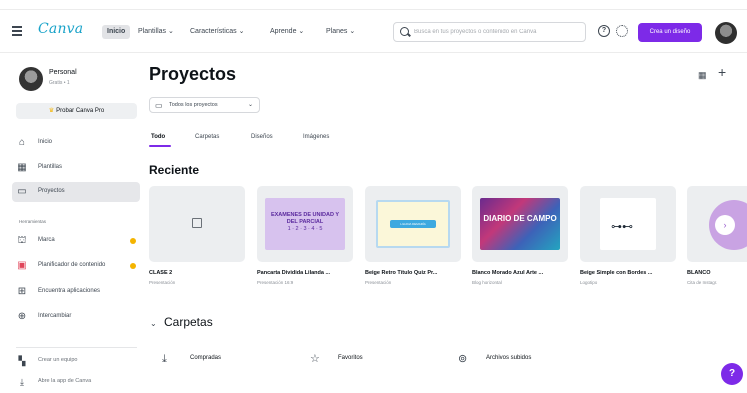 The height and width of the screenshot is (393, 747). I want to click on avatar, so click(726, 33).